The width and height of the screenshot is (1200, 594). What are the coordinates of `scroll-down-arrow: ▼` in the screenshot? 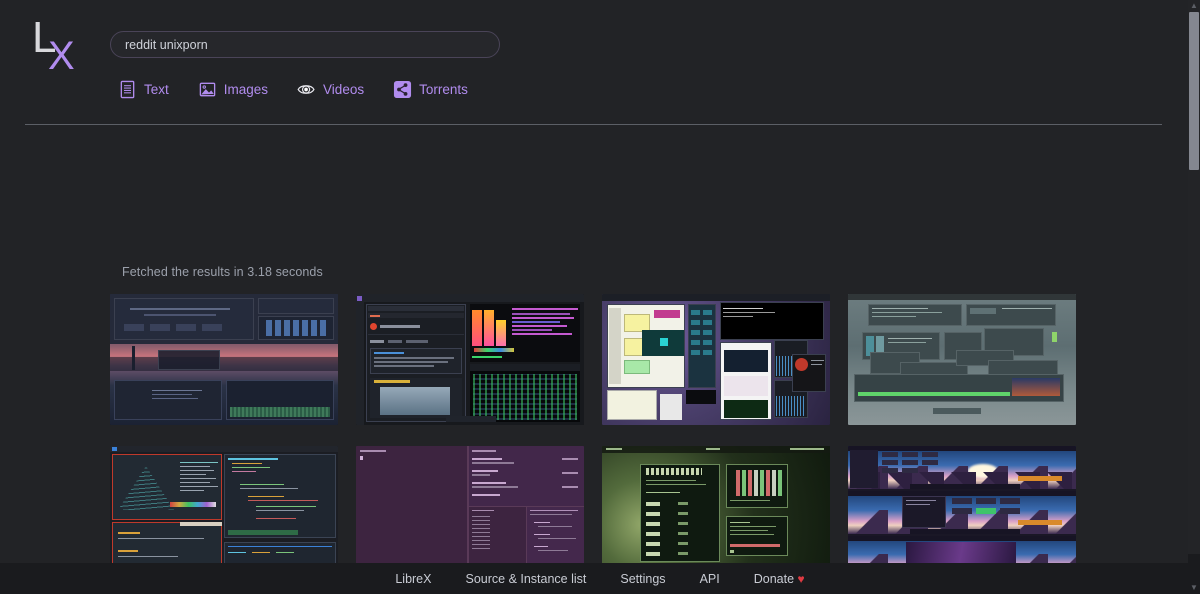 It's located at (1194, 588).